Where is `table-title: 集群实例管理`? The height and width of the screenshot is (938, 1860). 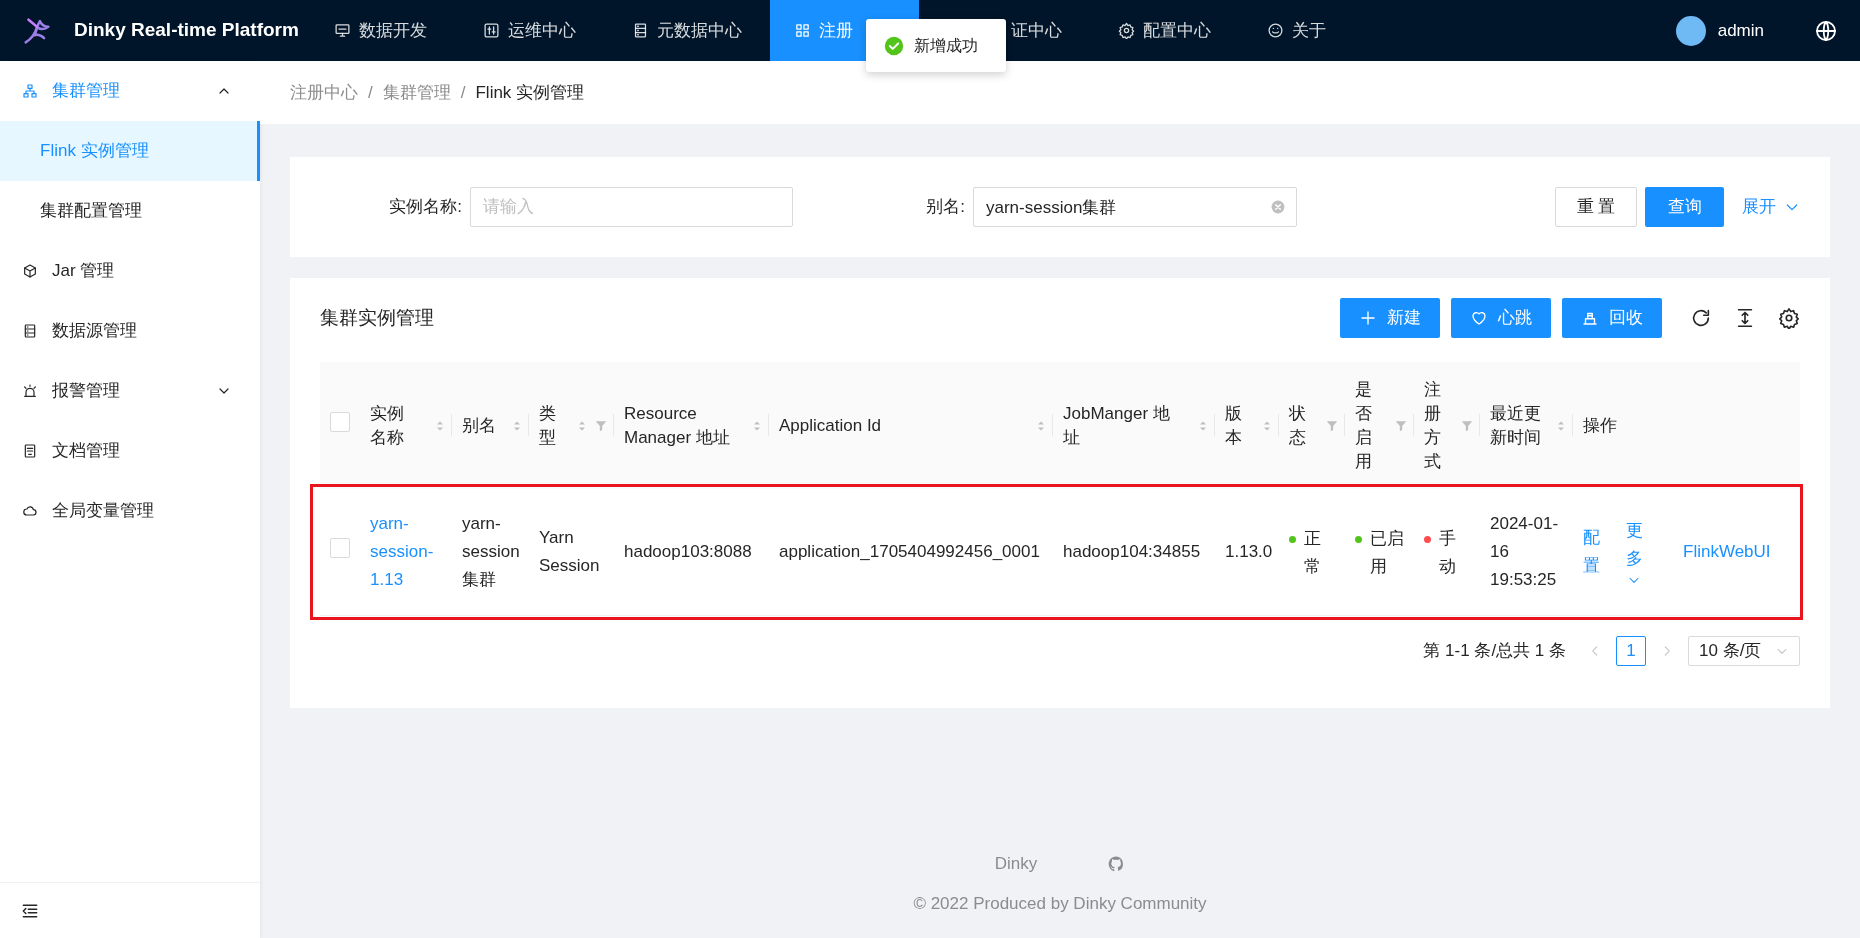 table-title: 集群实例管理 is located at coordinates (377, 317).